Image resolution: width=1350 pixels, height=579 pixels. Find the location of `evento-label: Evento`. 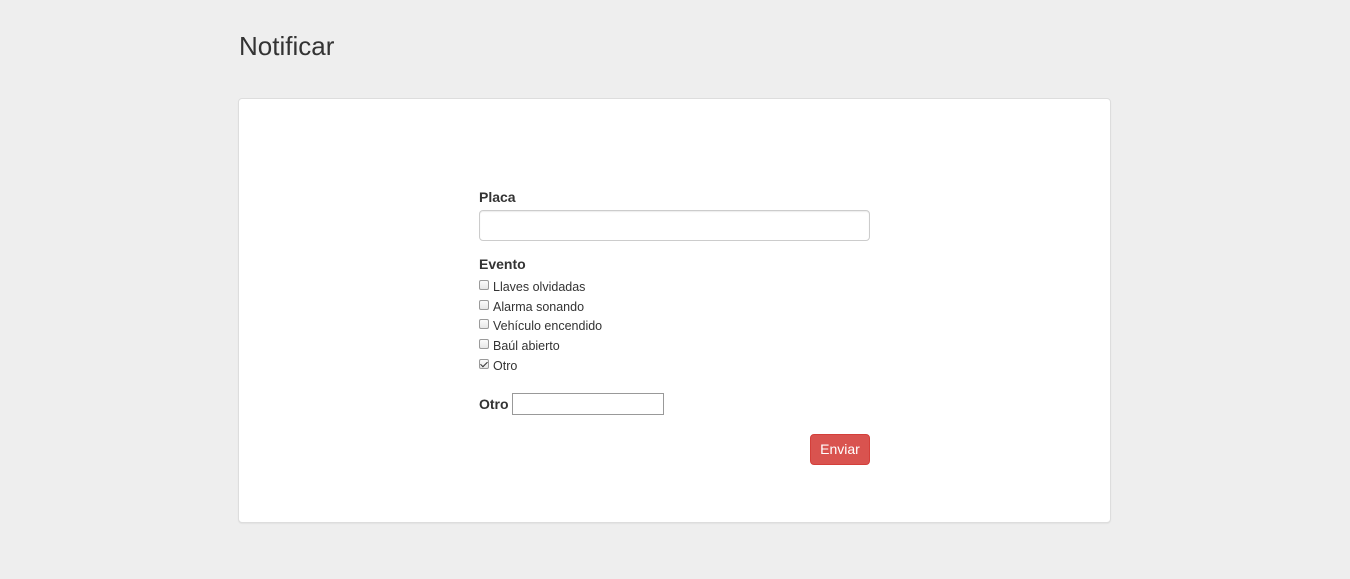

evento-label: Evento is located at coordinates (502, 264).